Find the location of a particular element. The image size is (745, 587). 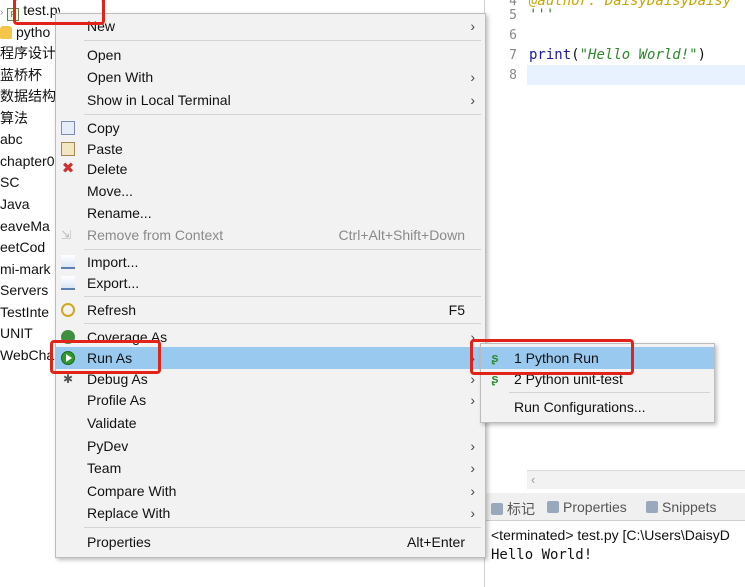

menu-item-properties: Properties Alt+Enter is located at coordinates (270, 542).